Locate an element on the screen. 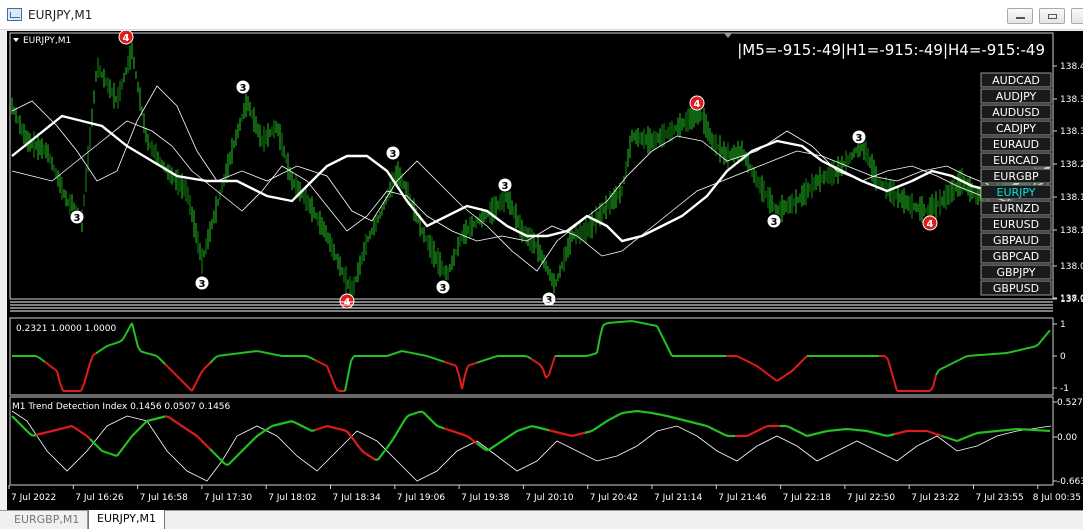 The image size is (1083, 529). symbol-button-audjpy: AUDJPY is located at coordinates (1016, 96).